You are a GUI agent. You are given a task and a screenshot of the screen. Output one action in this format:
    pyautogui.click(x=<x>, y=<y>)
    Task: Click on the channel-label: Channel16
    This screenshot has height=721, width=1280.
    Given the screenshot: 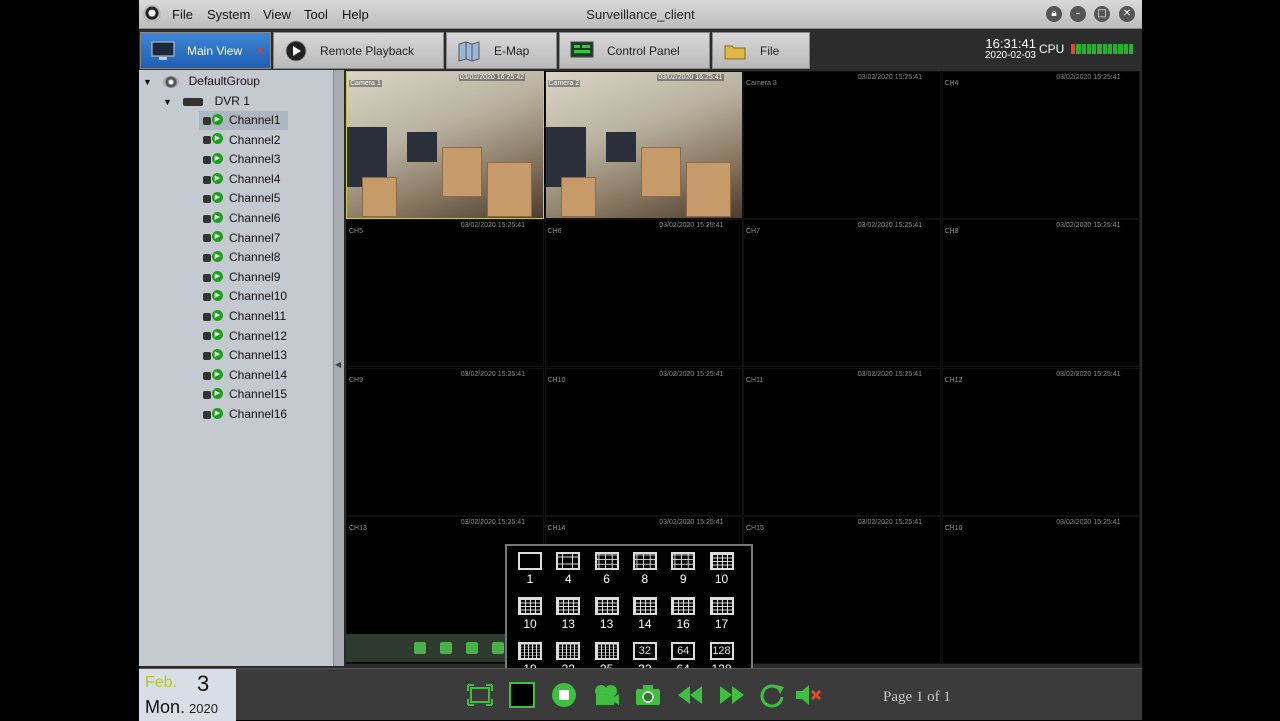 What is the action you would take?
    pyautogui.click(x=258, y=414)
    